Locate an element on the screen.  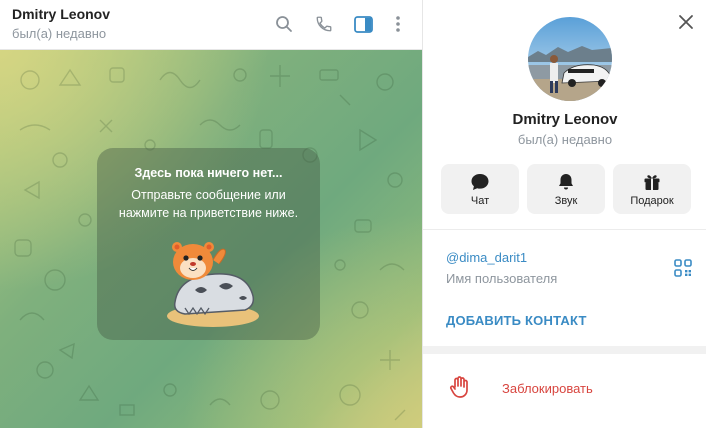
phone-icon is located at coordinates (324, 24).